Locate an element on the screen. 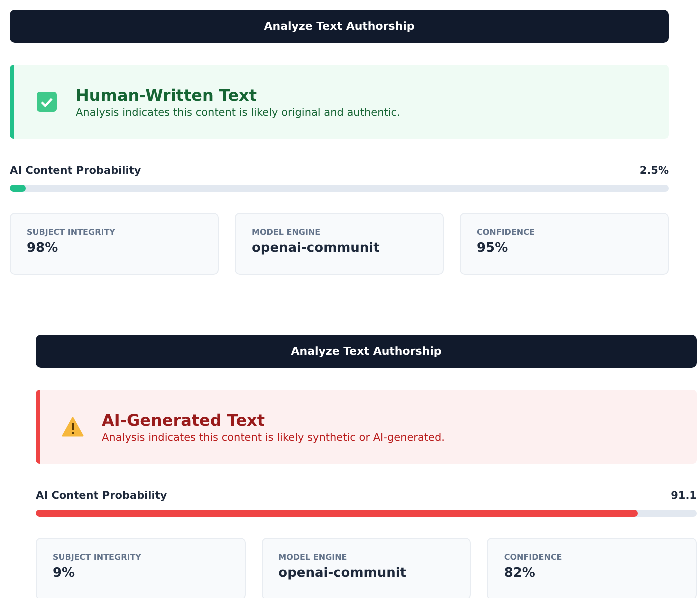  stat-value: 82% is located at coordinates (520, 573).